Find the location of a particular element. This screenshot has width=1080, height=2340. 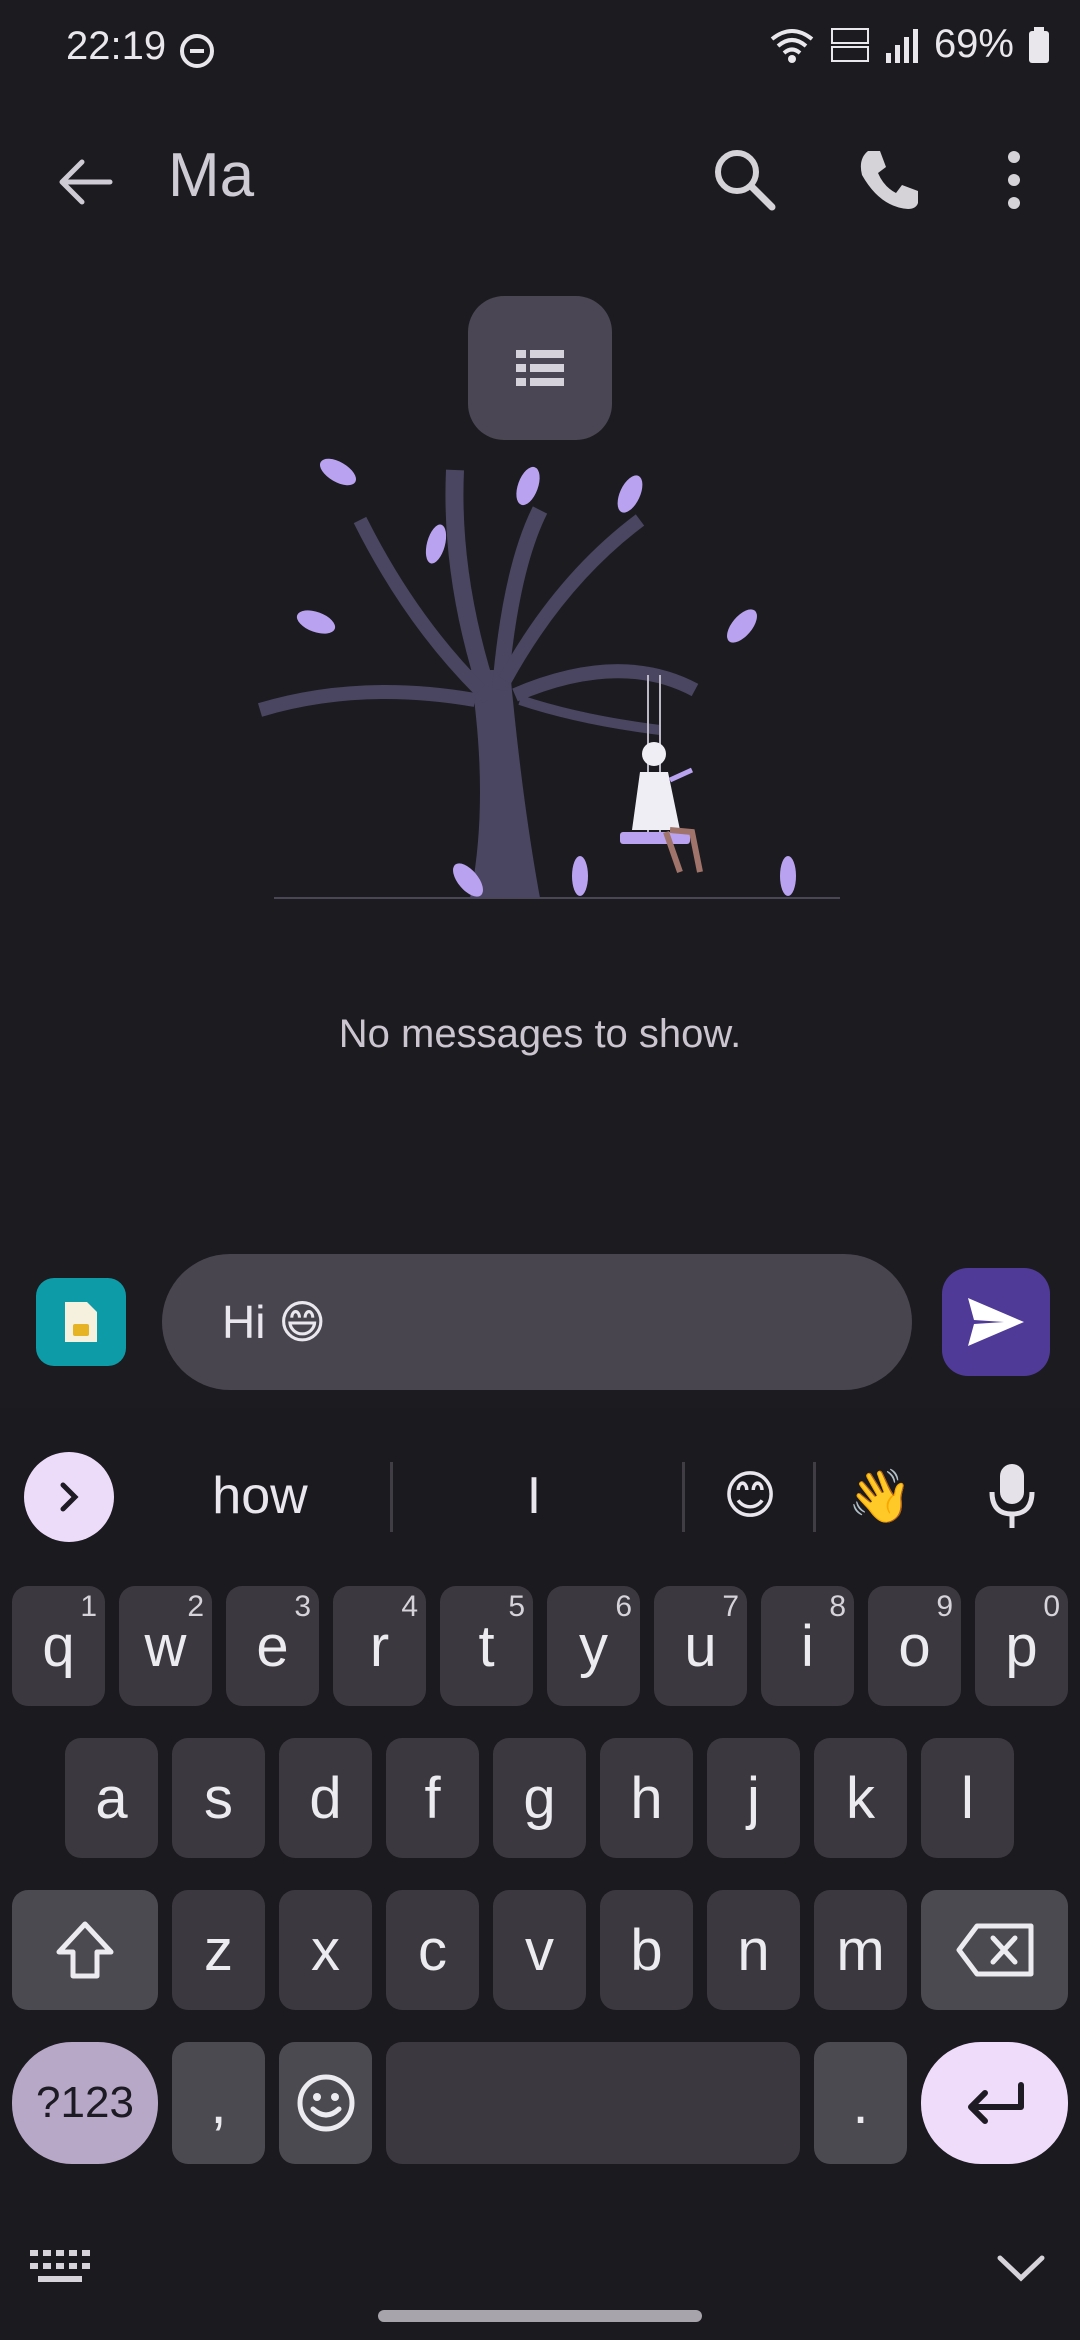

message-input: Hi 😄 is located at coordinates (537, 1322).